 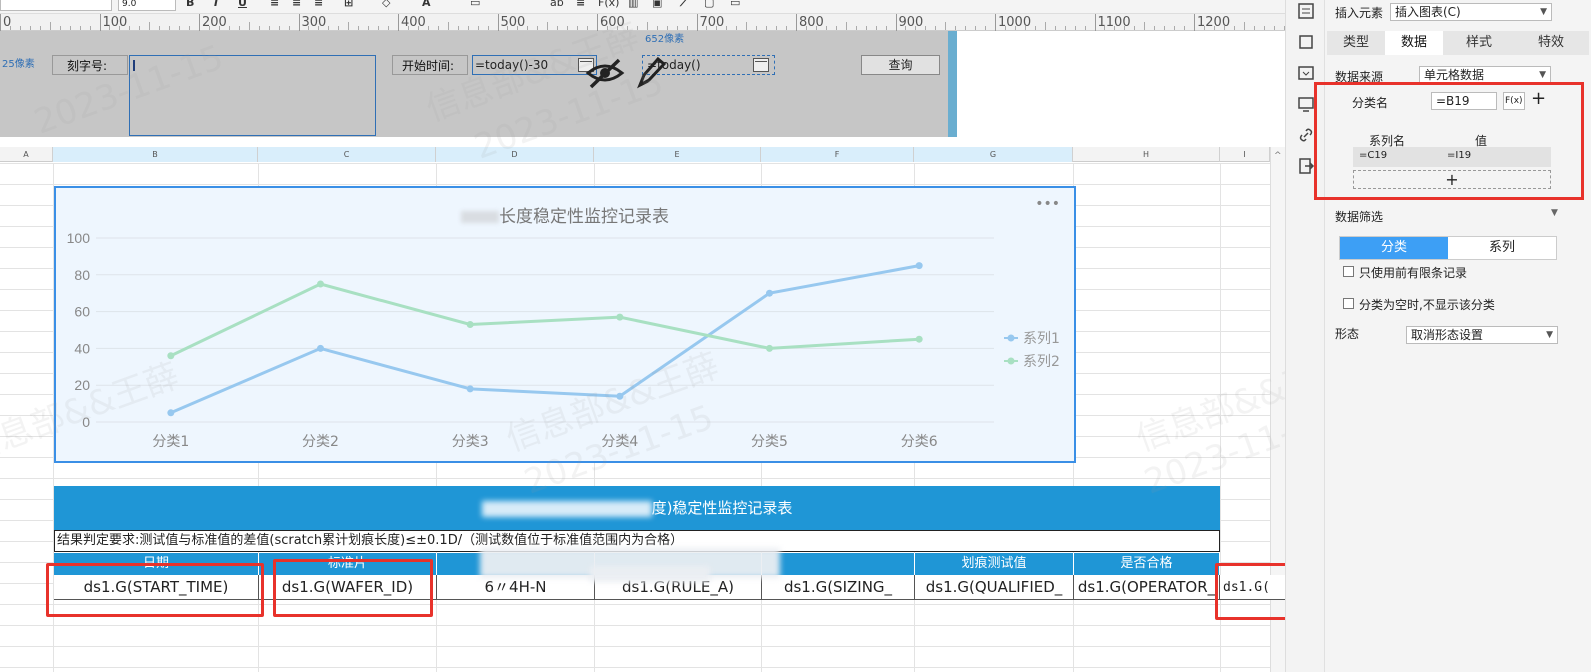 What do you see at coordinates (993, 154) in the screenshot?
I see `column-header-g: G` at bounding box center [993, 154].